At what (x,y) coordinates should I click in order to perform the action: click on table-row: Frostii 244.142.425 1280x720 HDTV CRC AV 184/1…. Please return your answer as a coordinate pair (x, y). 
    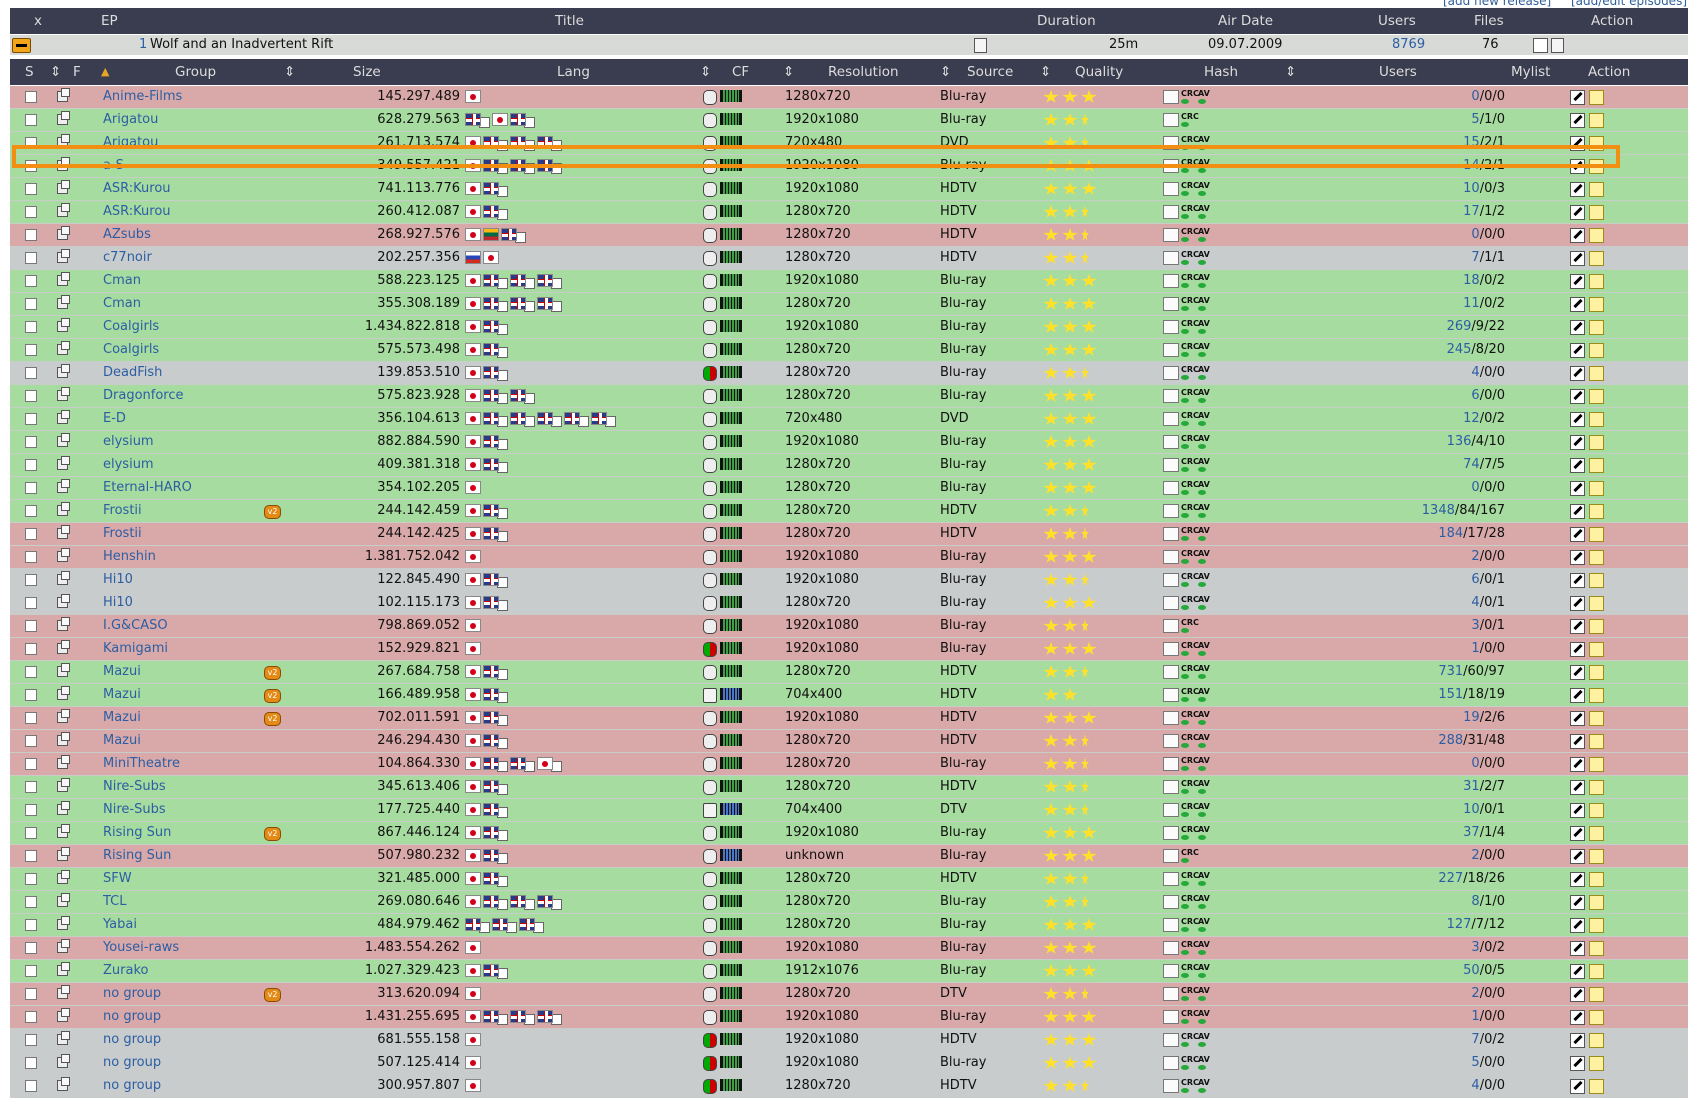
    Looking at the image, I should click on (849, 534).